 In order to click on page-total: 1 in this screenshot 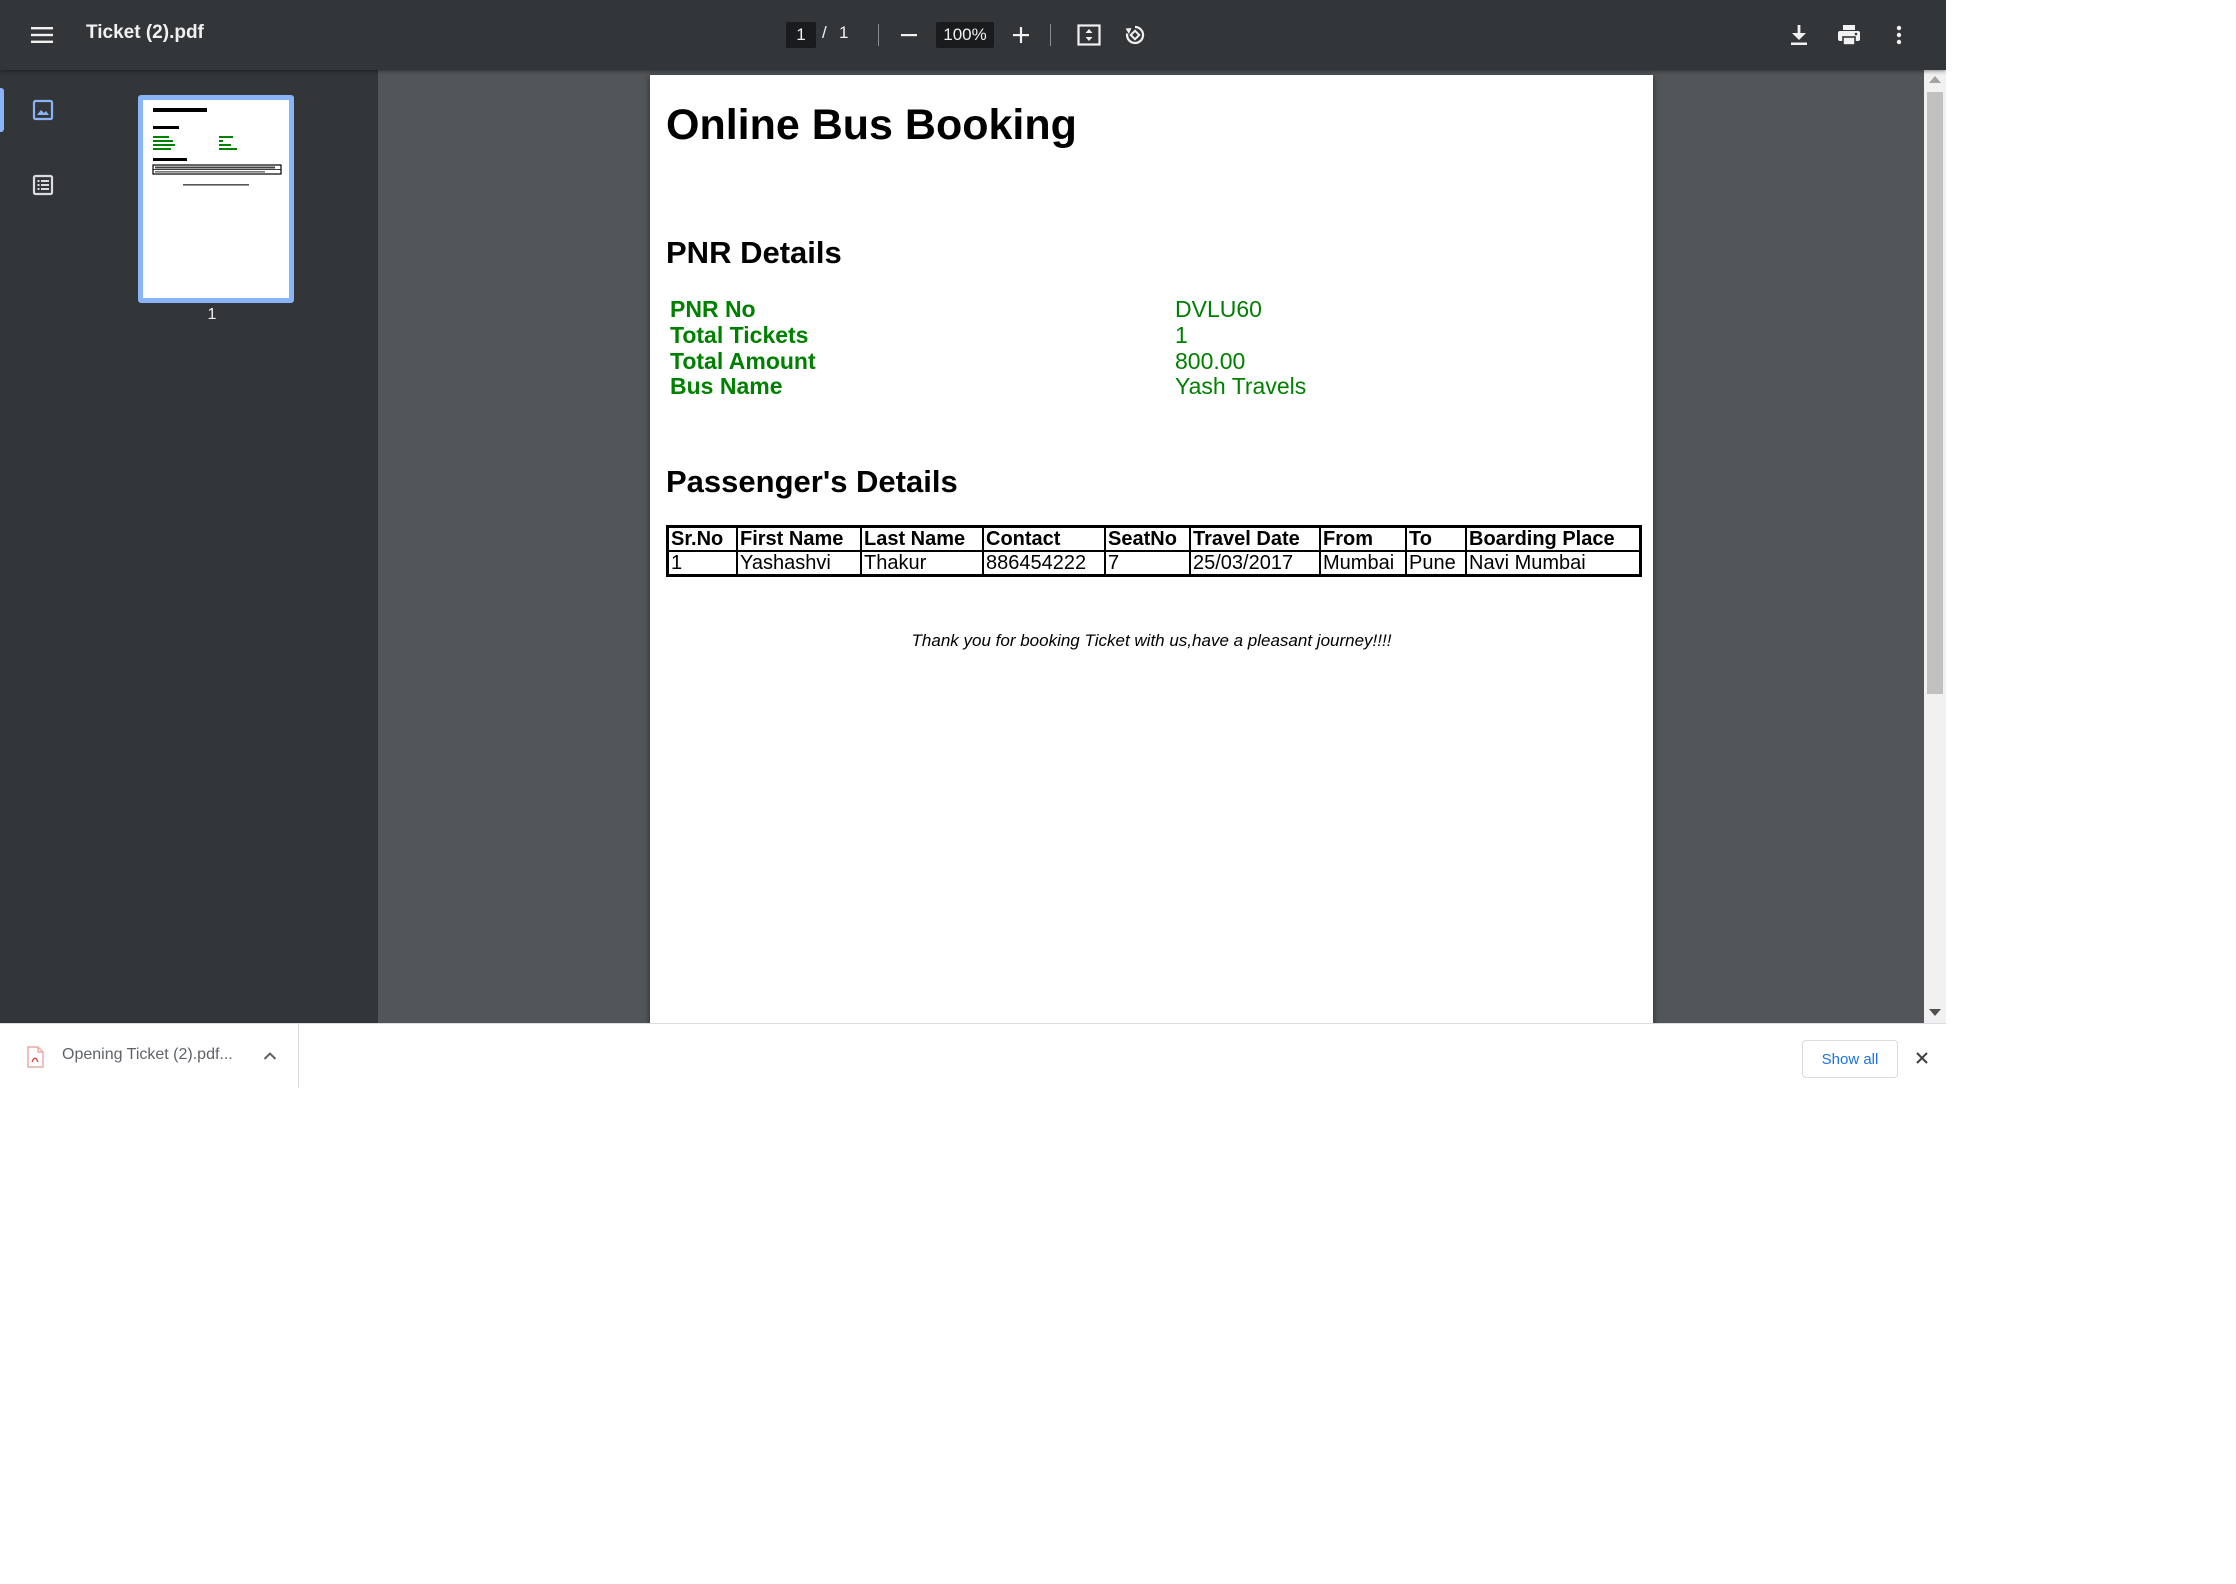, I will do `click(844, 32)`.